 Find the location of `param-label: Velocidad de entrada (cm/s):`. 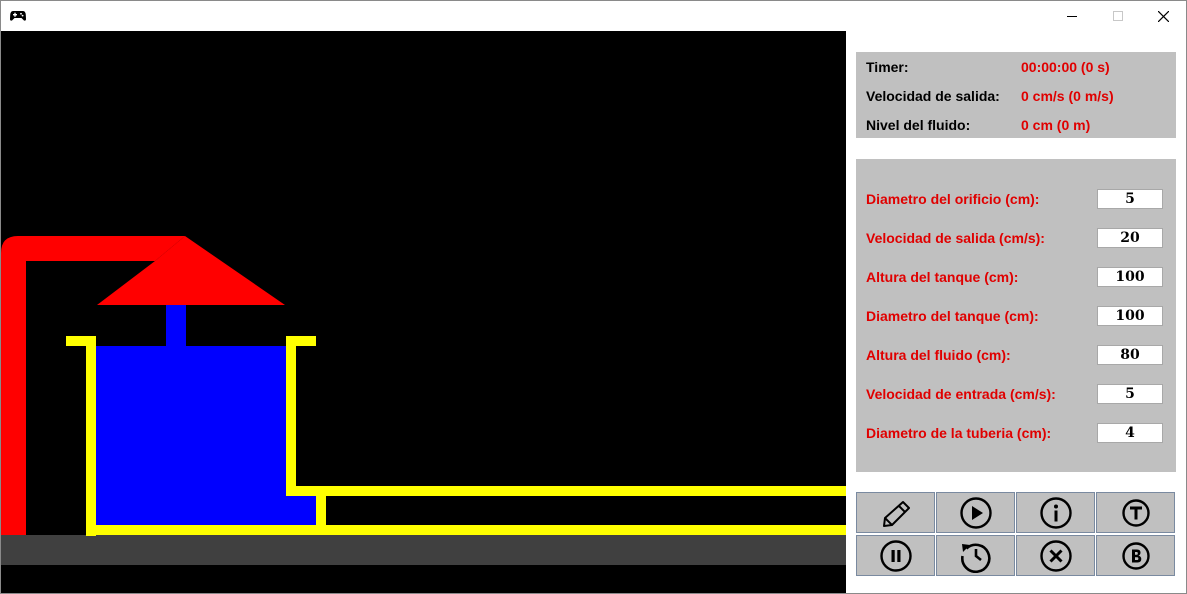

param-label: Velocidad de entrada (cm/s): is located at coordinates (961, 394).